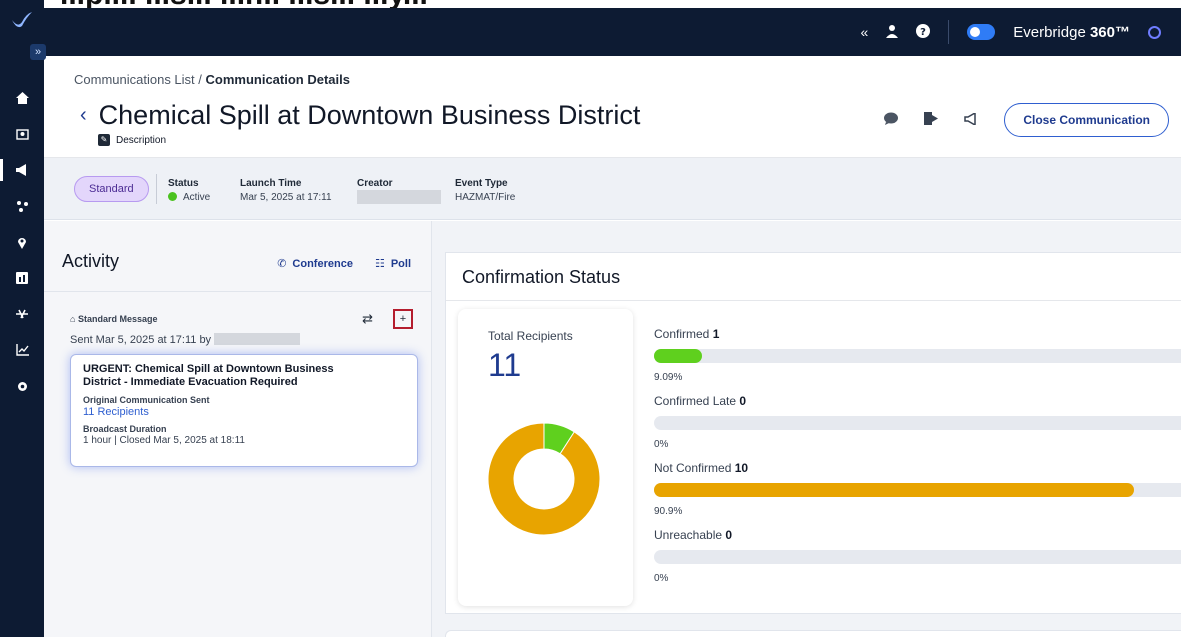 Image resolution: width=1181 pixels, height=637 pixels. I want to click on type-badge: Standard, so click(111, 189).